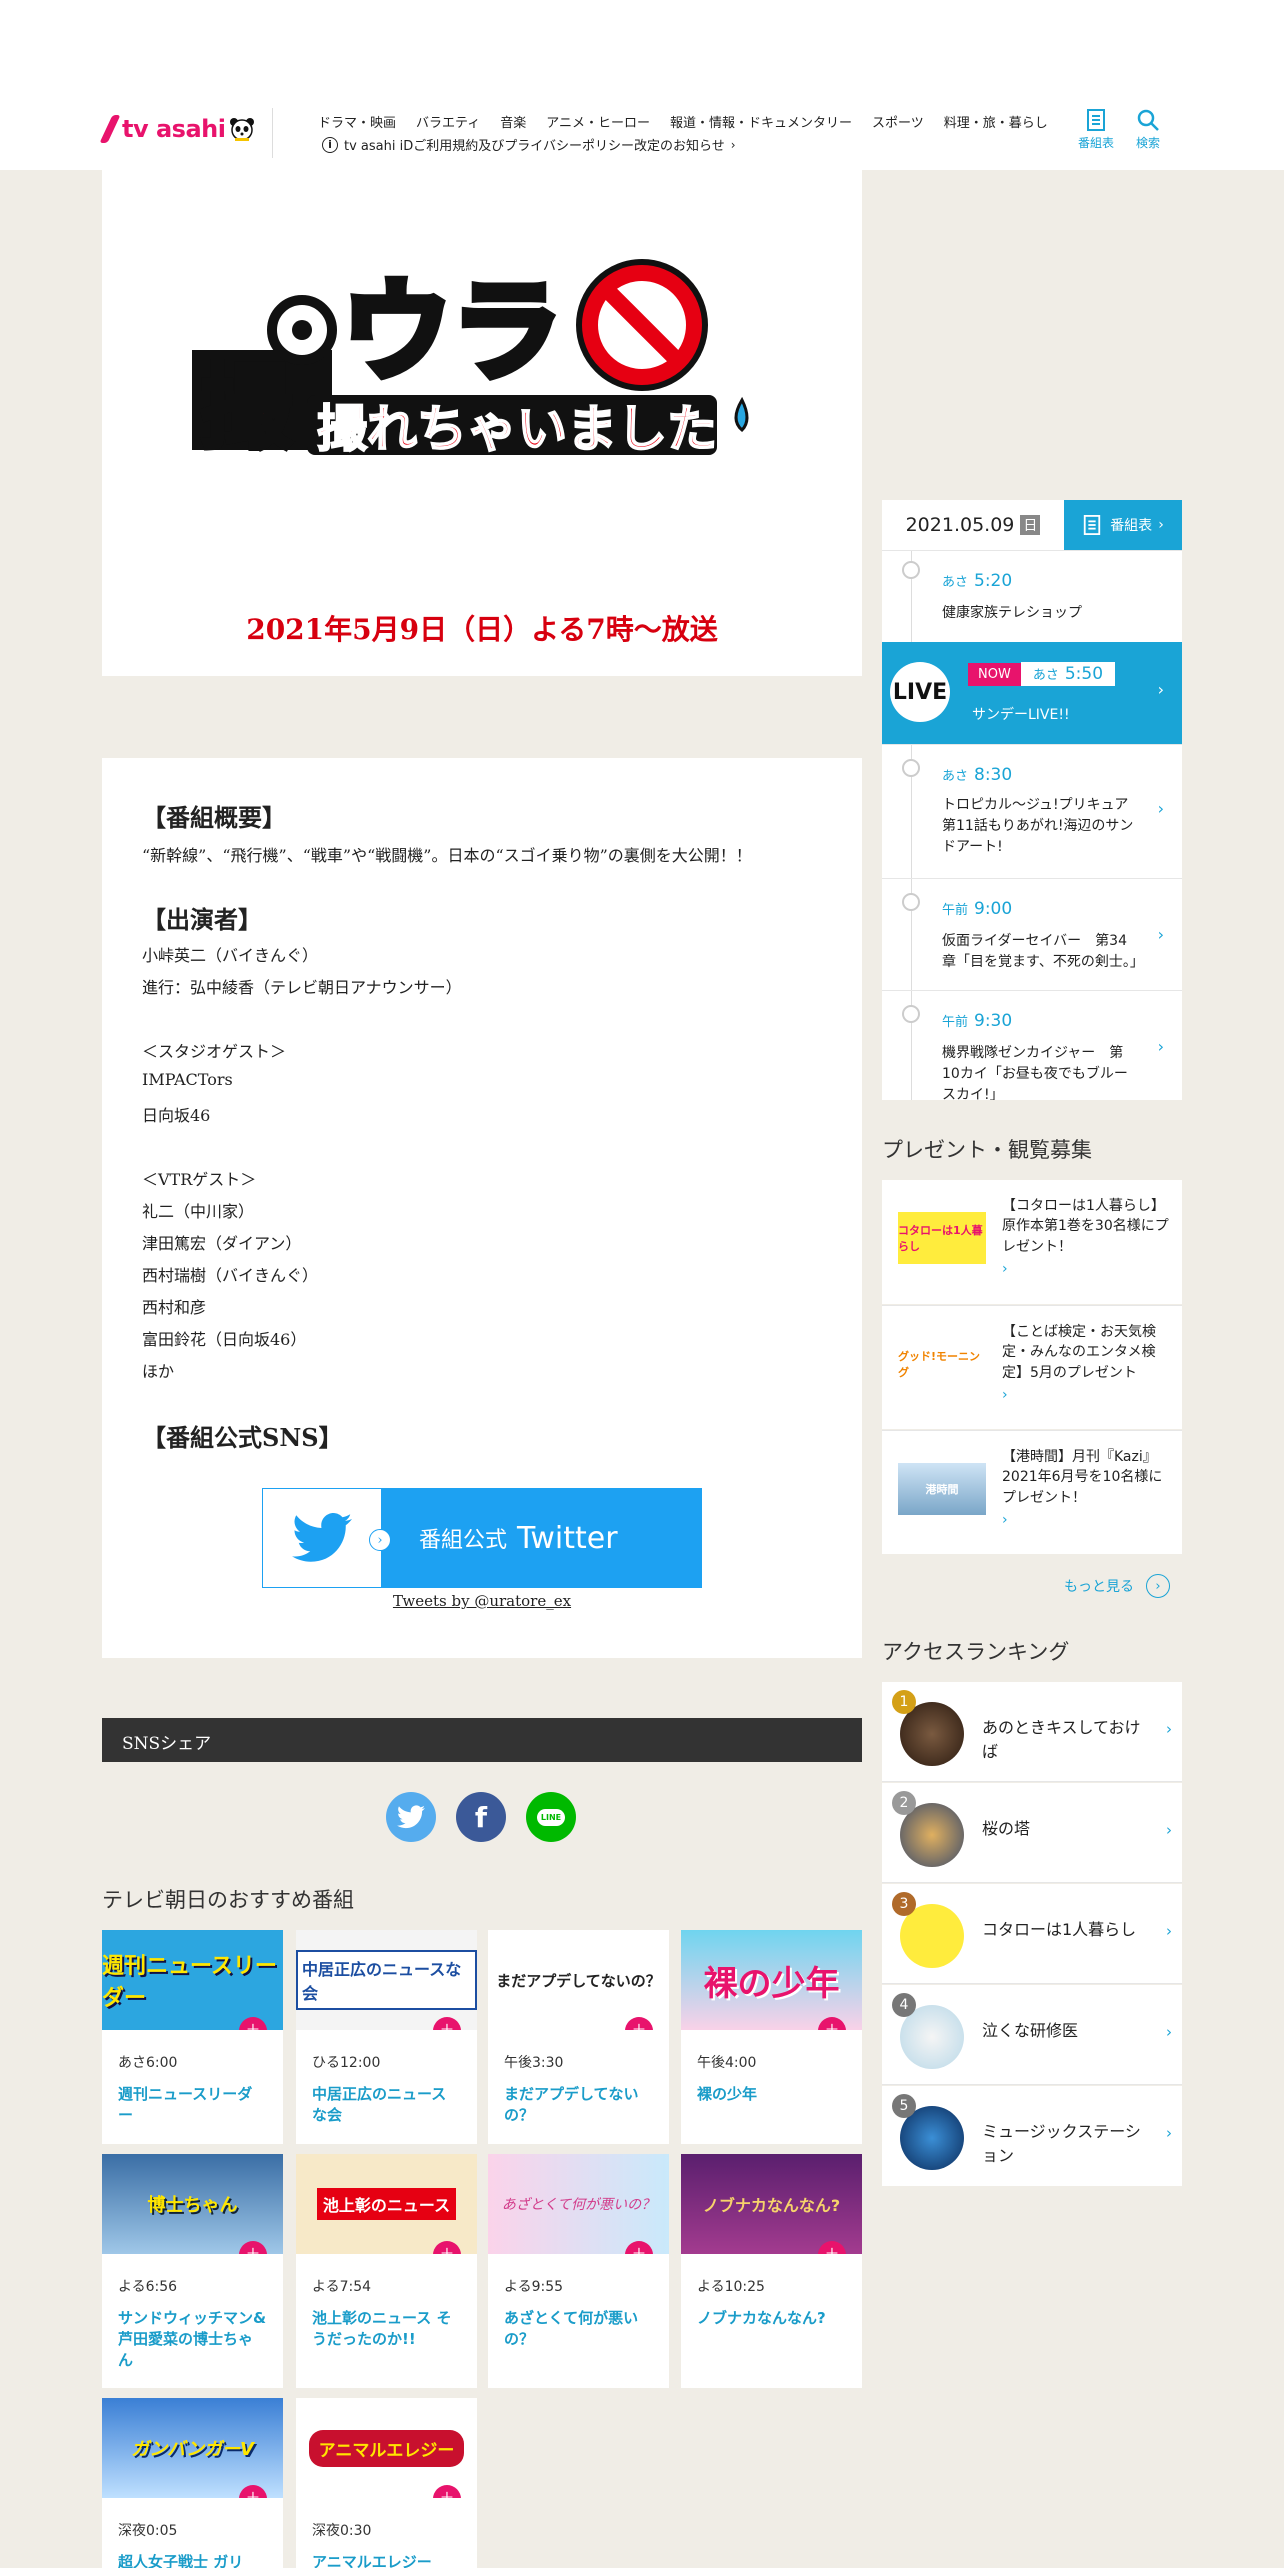 The image size is (1284, 2568). What do you see at coordinates (727, 2063) in the screenshot?
I see `program-time: 午後4:00` at bounding box center [727, 2063].